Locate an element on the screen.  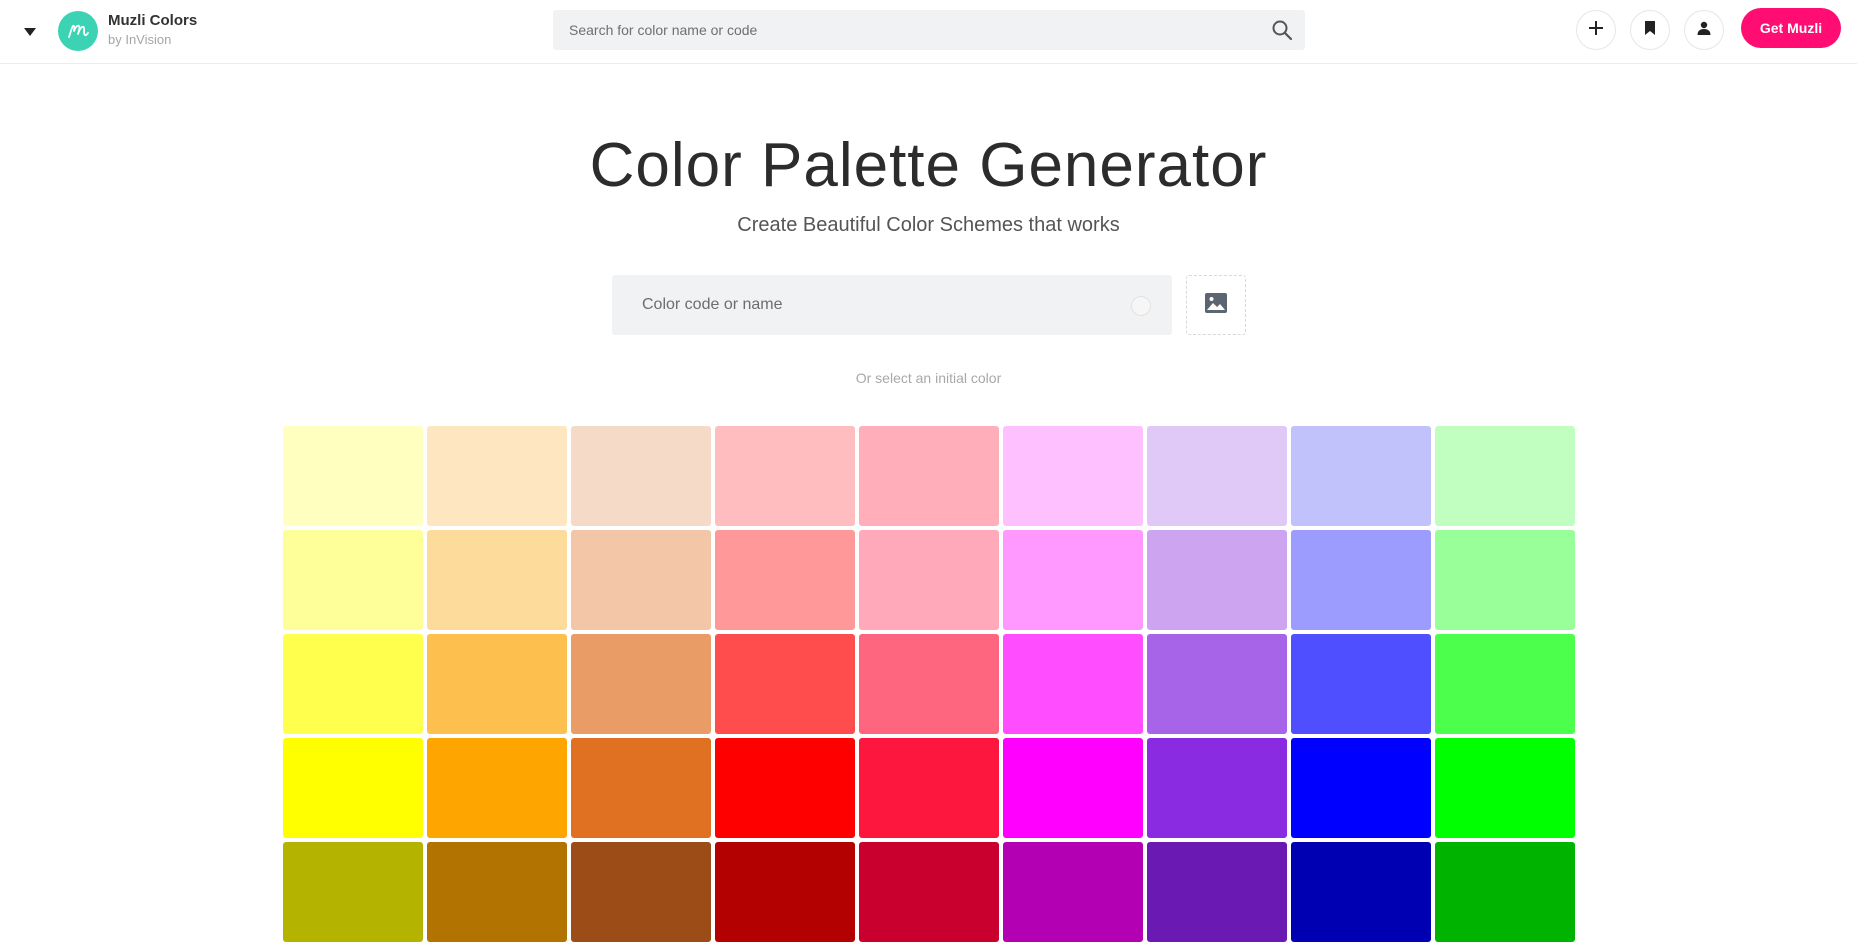
brand-name: Muzli Colors is located at coordinates (152, 20).